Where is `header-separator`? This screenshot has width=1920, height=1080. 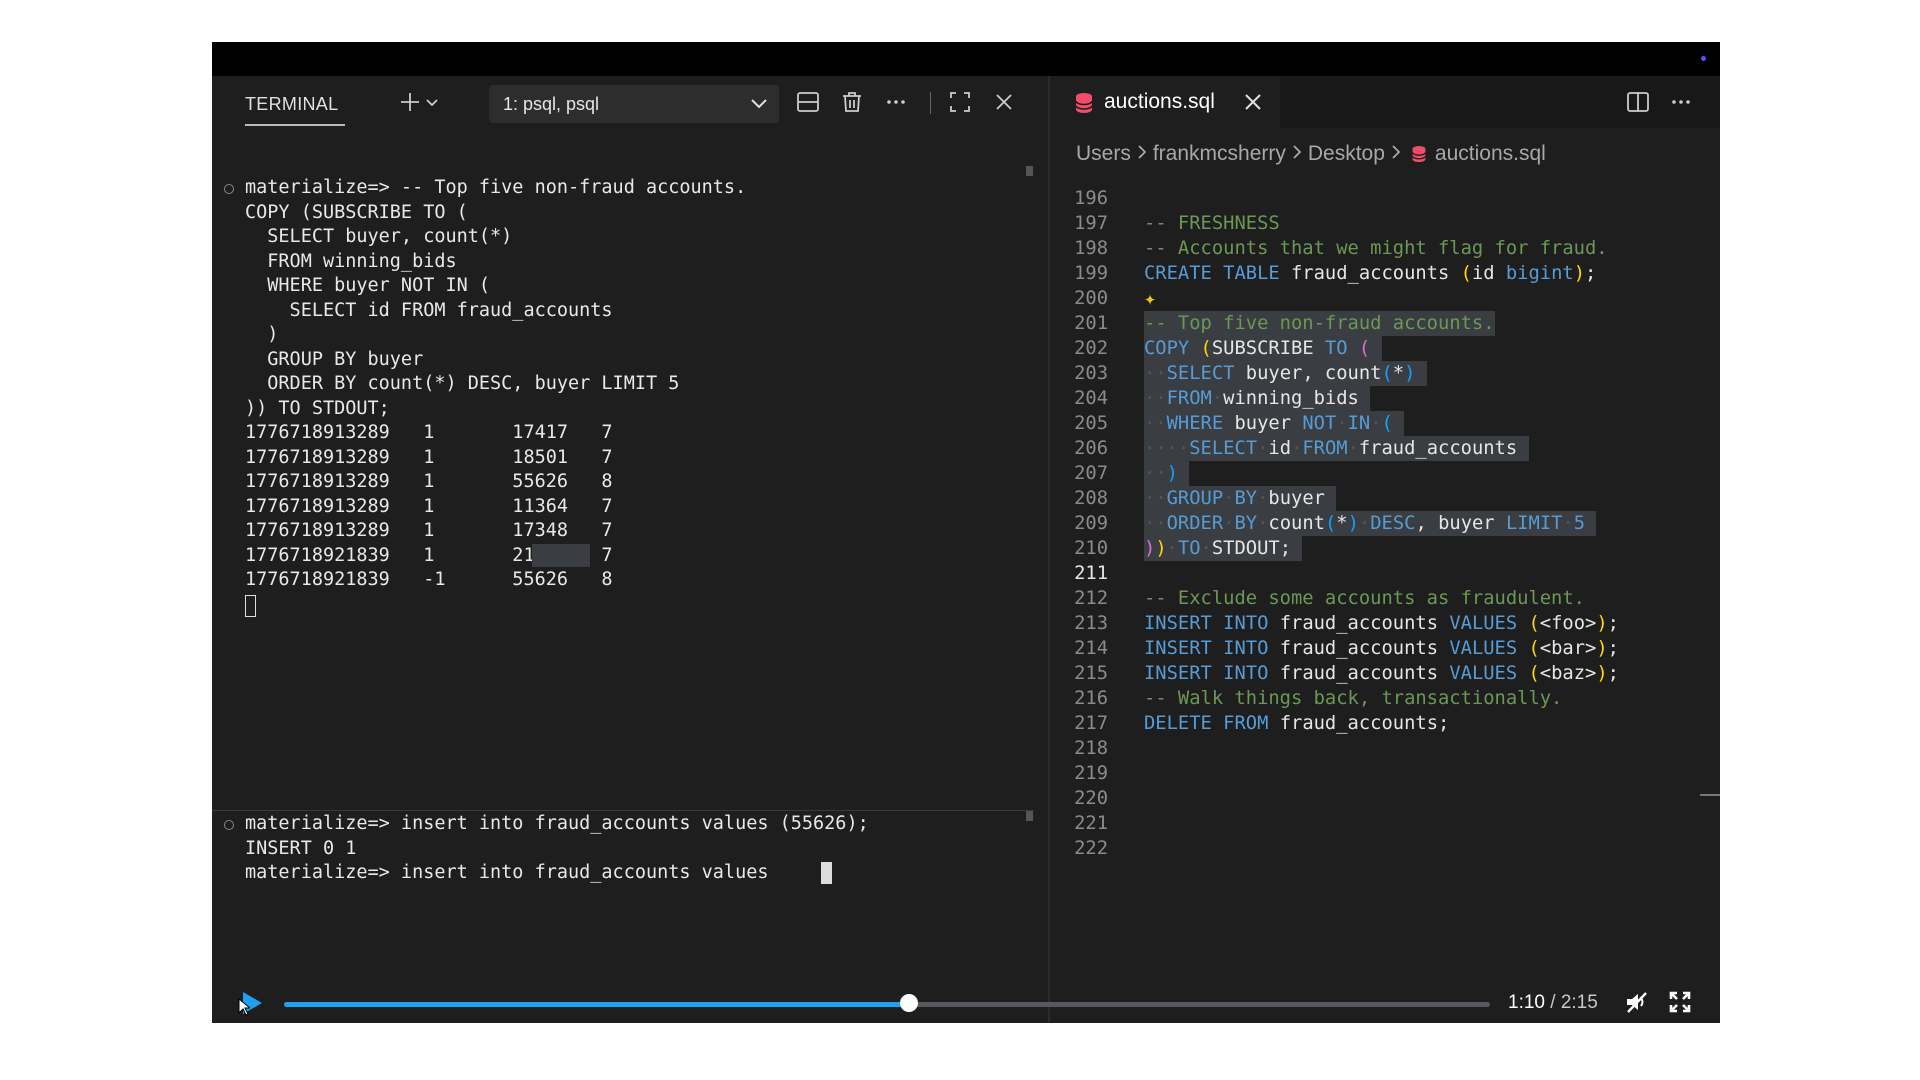
header-separator is located at coordinates (930, 103).